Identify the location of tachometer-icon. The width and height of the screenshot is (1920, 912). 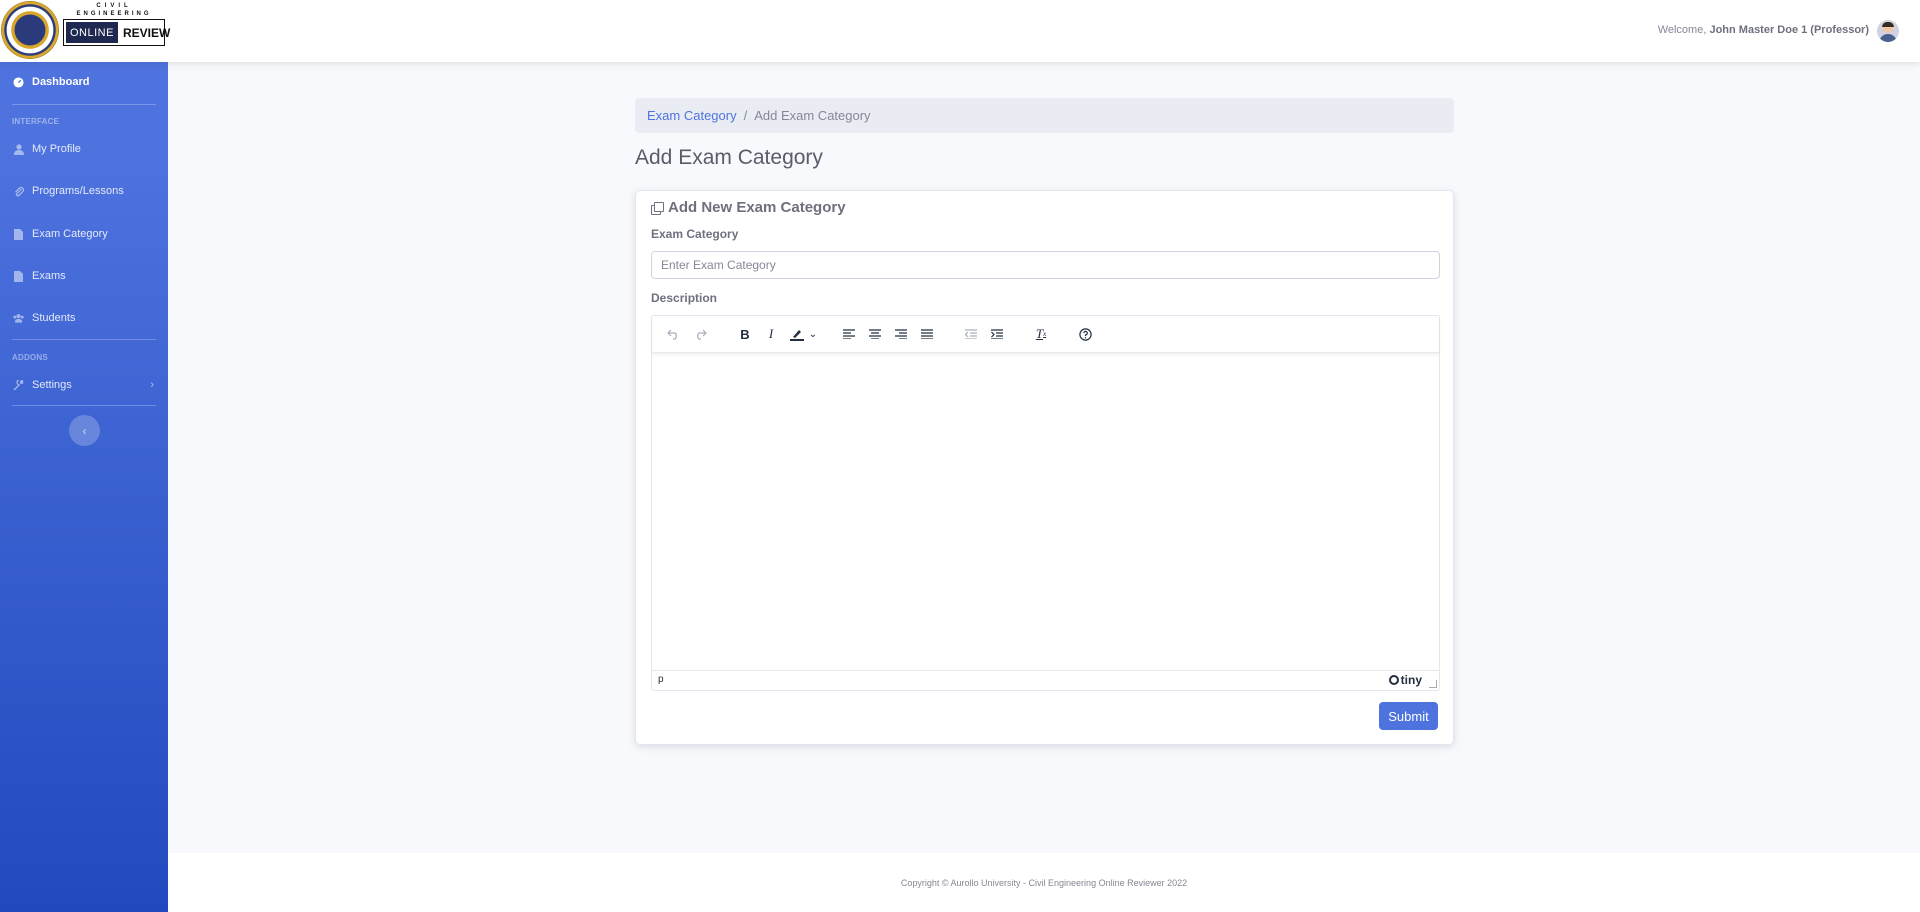
(18, 82).